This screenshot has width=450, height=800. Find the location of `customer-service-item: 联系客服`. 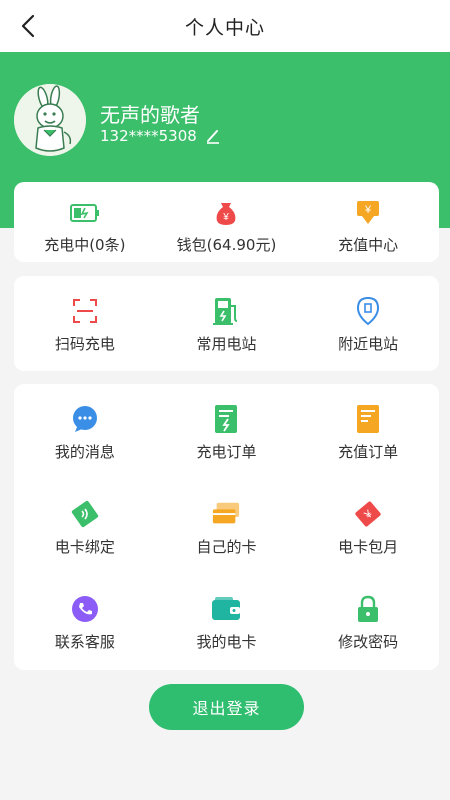

customer-service-item: 联系客服 is located at coordinates (85, 621).